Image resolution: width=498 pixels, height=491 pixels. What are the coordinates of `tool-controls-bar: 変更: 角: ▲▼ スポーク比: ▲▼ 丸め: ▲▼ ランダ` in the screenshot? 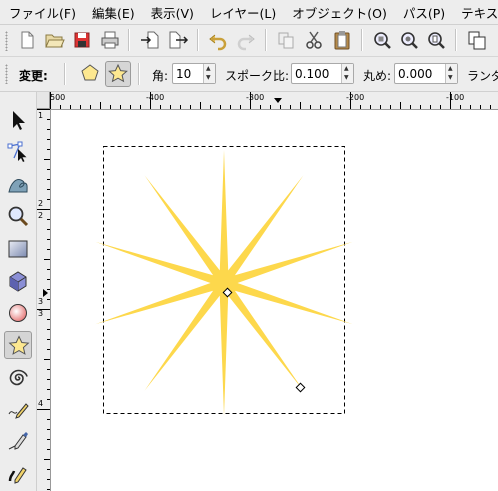 It's located at (249, 74).